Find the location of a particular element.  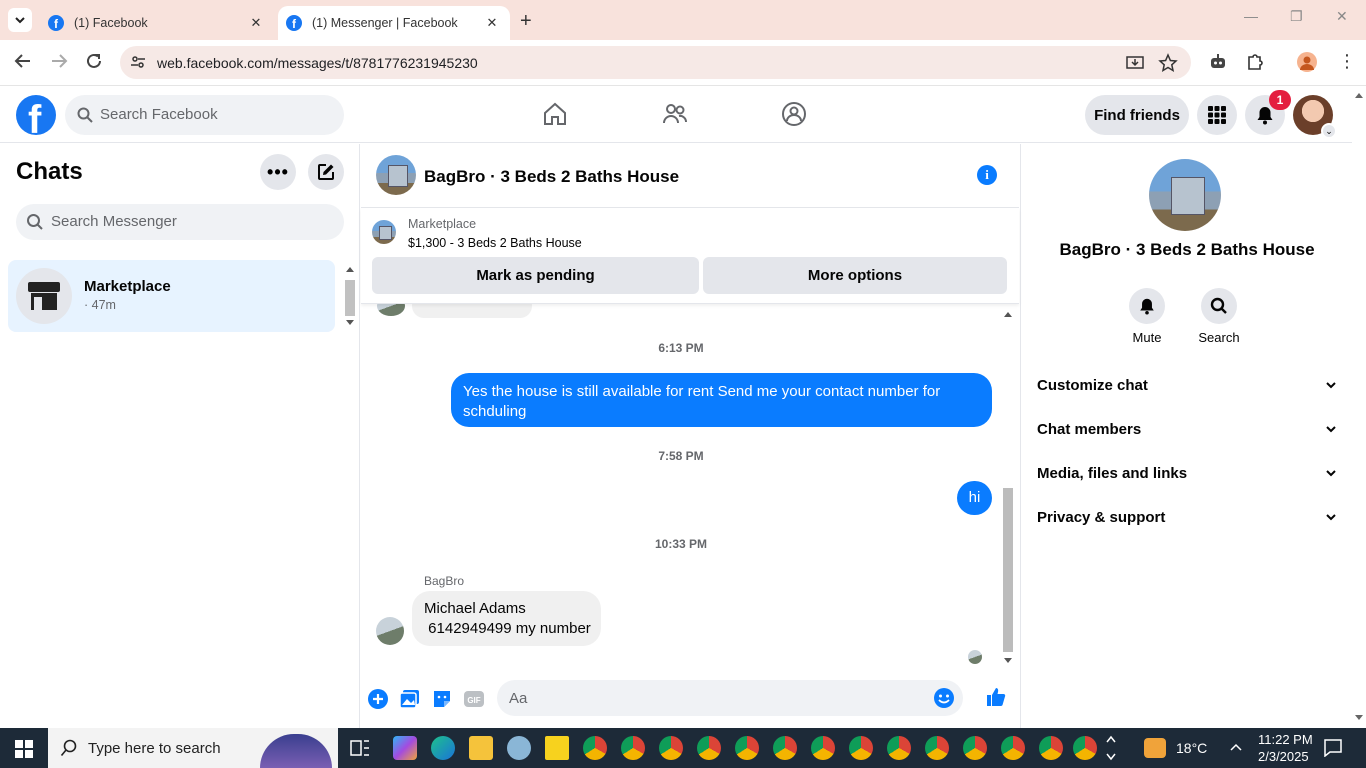

sticker-icon is located at coordinates (442, 699).